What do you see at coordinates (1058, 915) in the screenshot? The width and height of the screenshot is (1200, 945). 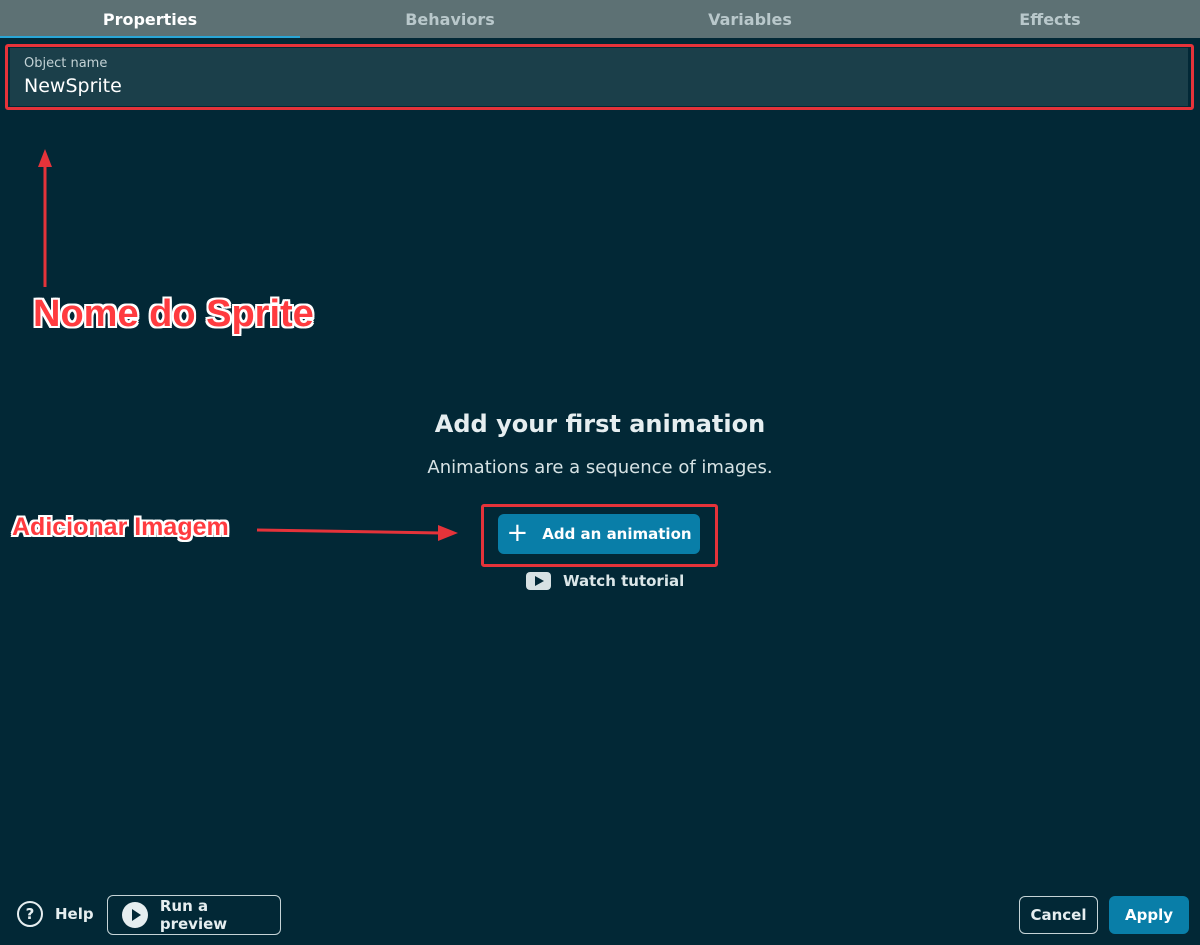 I see `cancel-button: Cancel` at bounding box center [1058, 915].